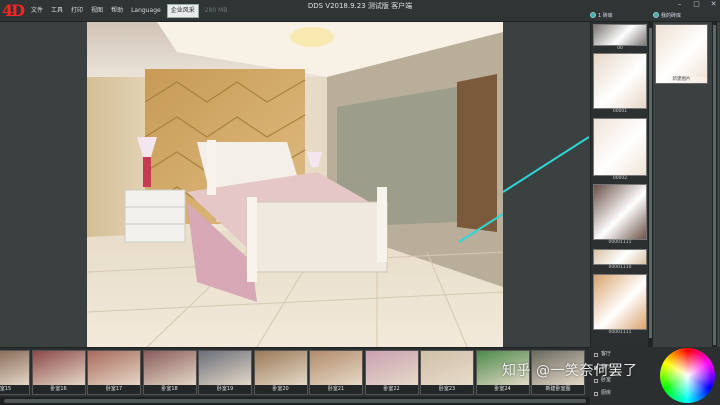 This screenshot has height=405, width=720. I want to click on pointer-line, so click(546, 164).